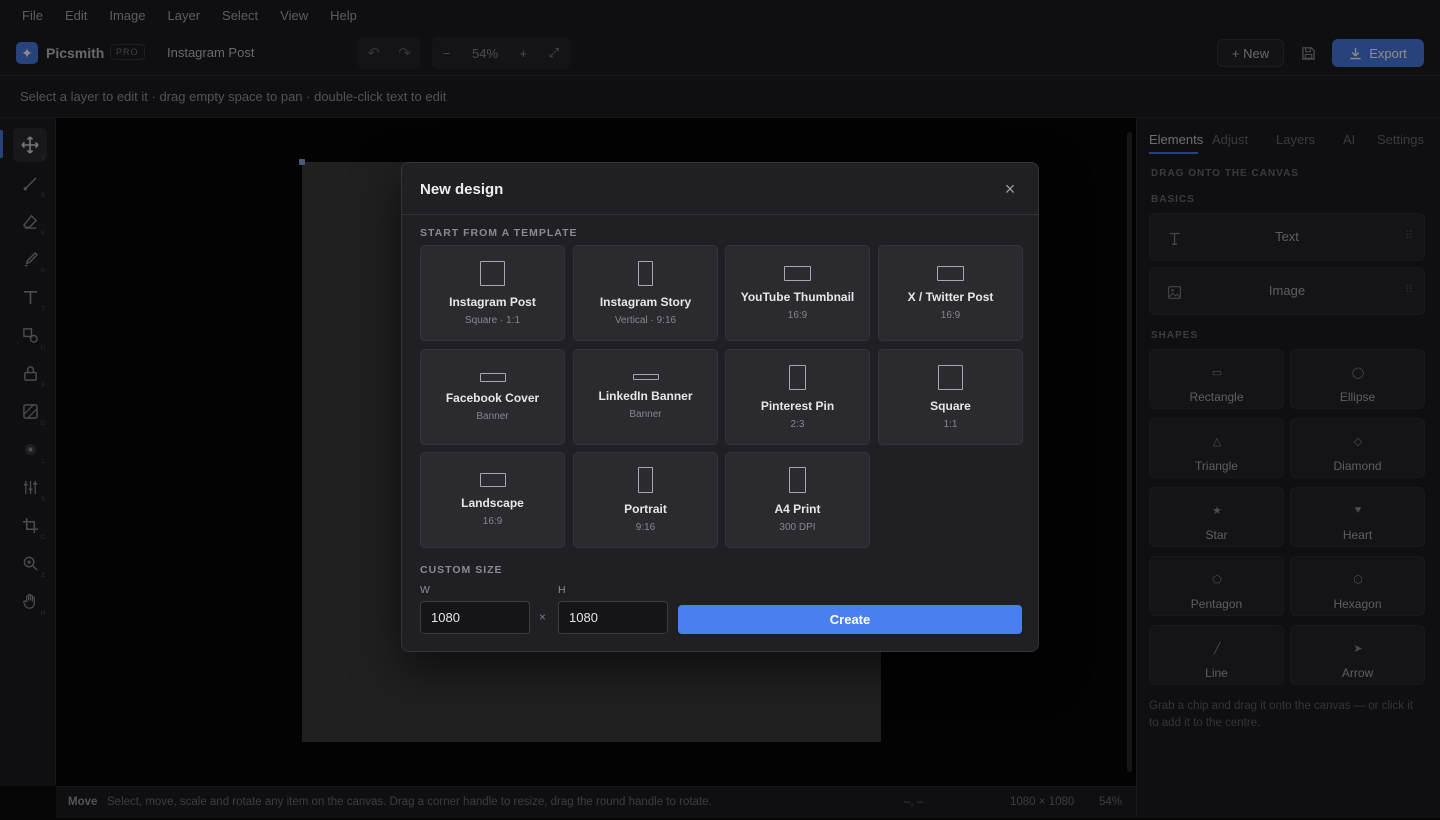 Image resolution: width=1440 pixels, height=820 pixels. Describe the element at coordinates (950, 424) in the screenshot. I see `template-meta: 1:1` at that location.